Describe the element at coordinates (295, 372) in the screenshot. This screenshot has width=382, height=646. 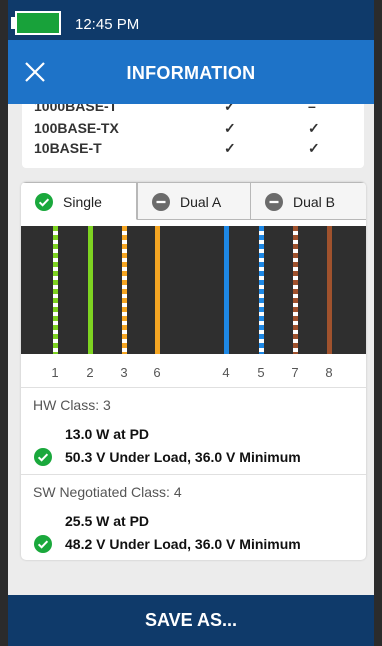
I see `pin-label: 7` at that location.